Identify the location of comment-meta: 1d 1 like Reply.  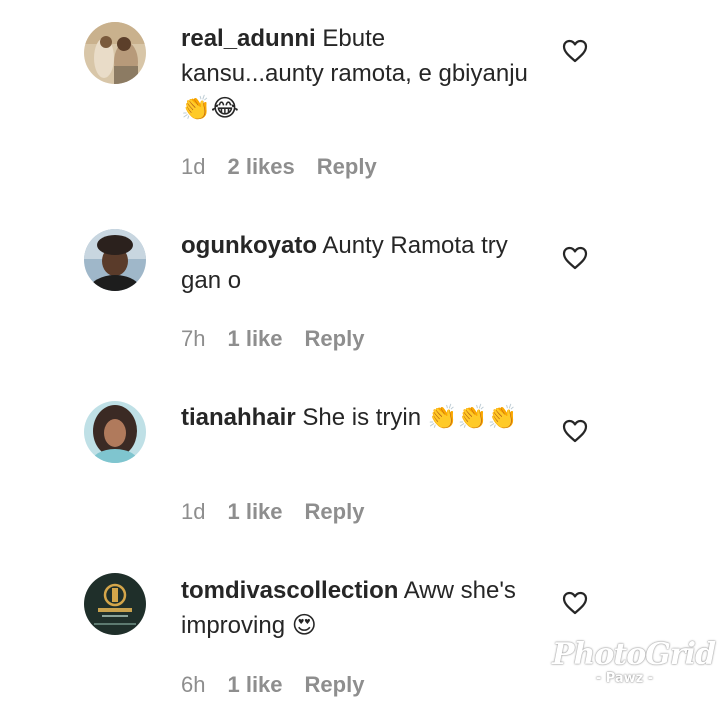
(272, 512).